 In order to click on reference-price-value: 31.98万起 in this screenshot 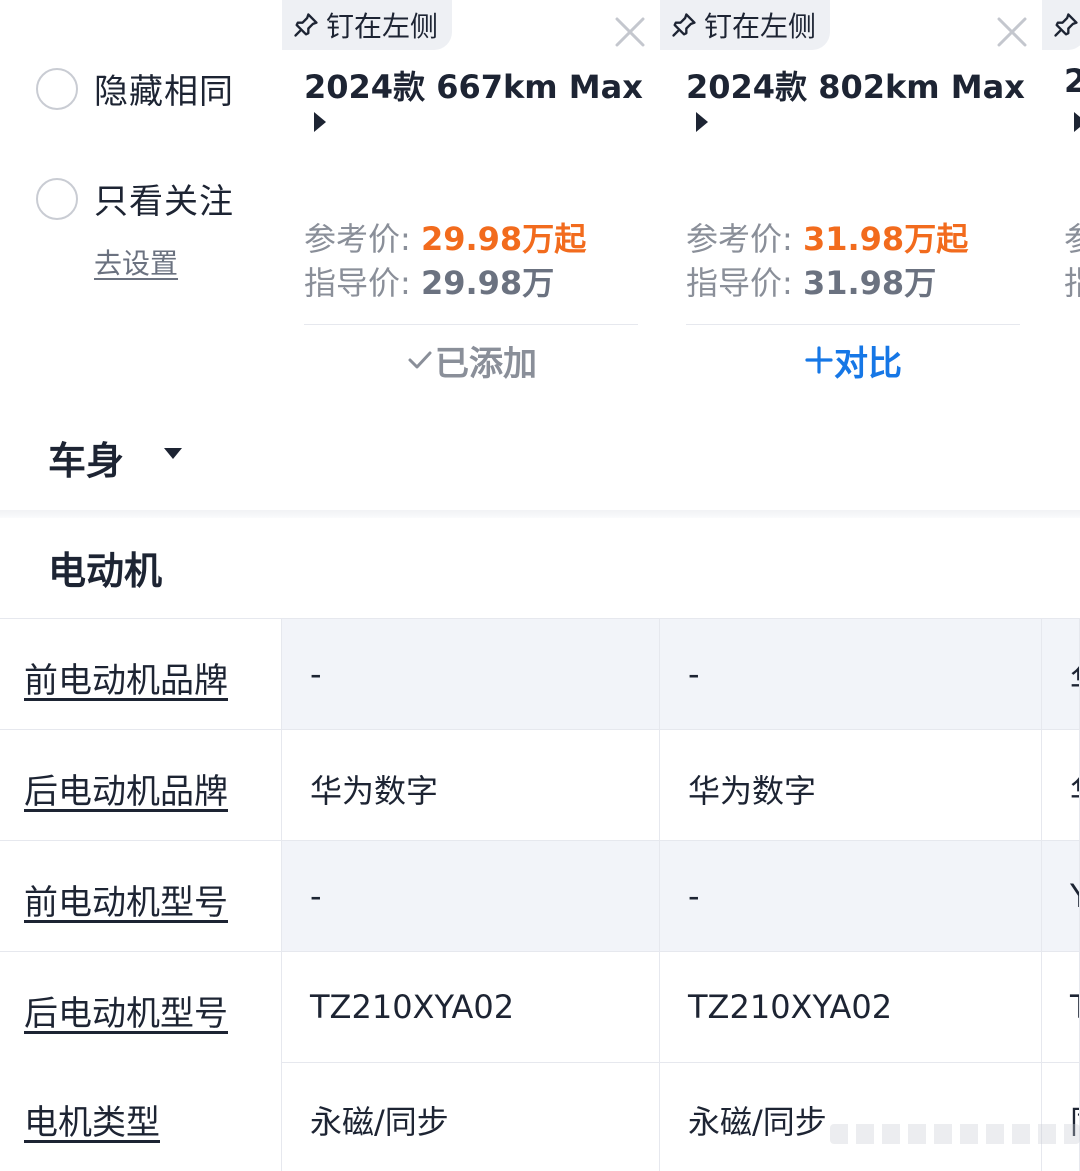, I will do `click(885, 239)`.